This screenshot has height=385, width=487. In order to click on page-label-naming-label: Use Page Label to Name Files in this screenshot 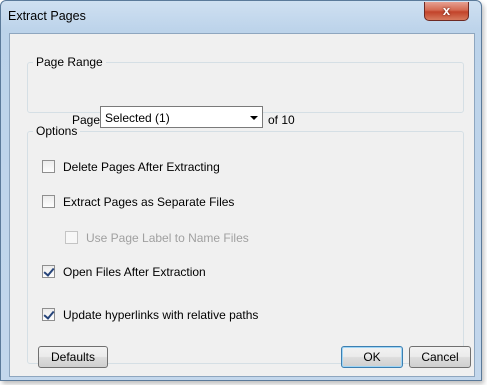, I will do `click(167, 238)`.